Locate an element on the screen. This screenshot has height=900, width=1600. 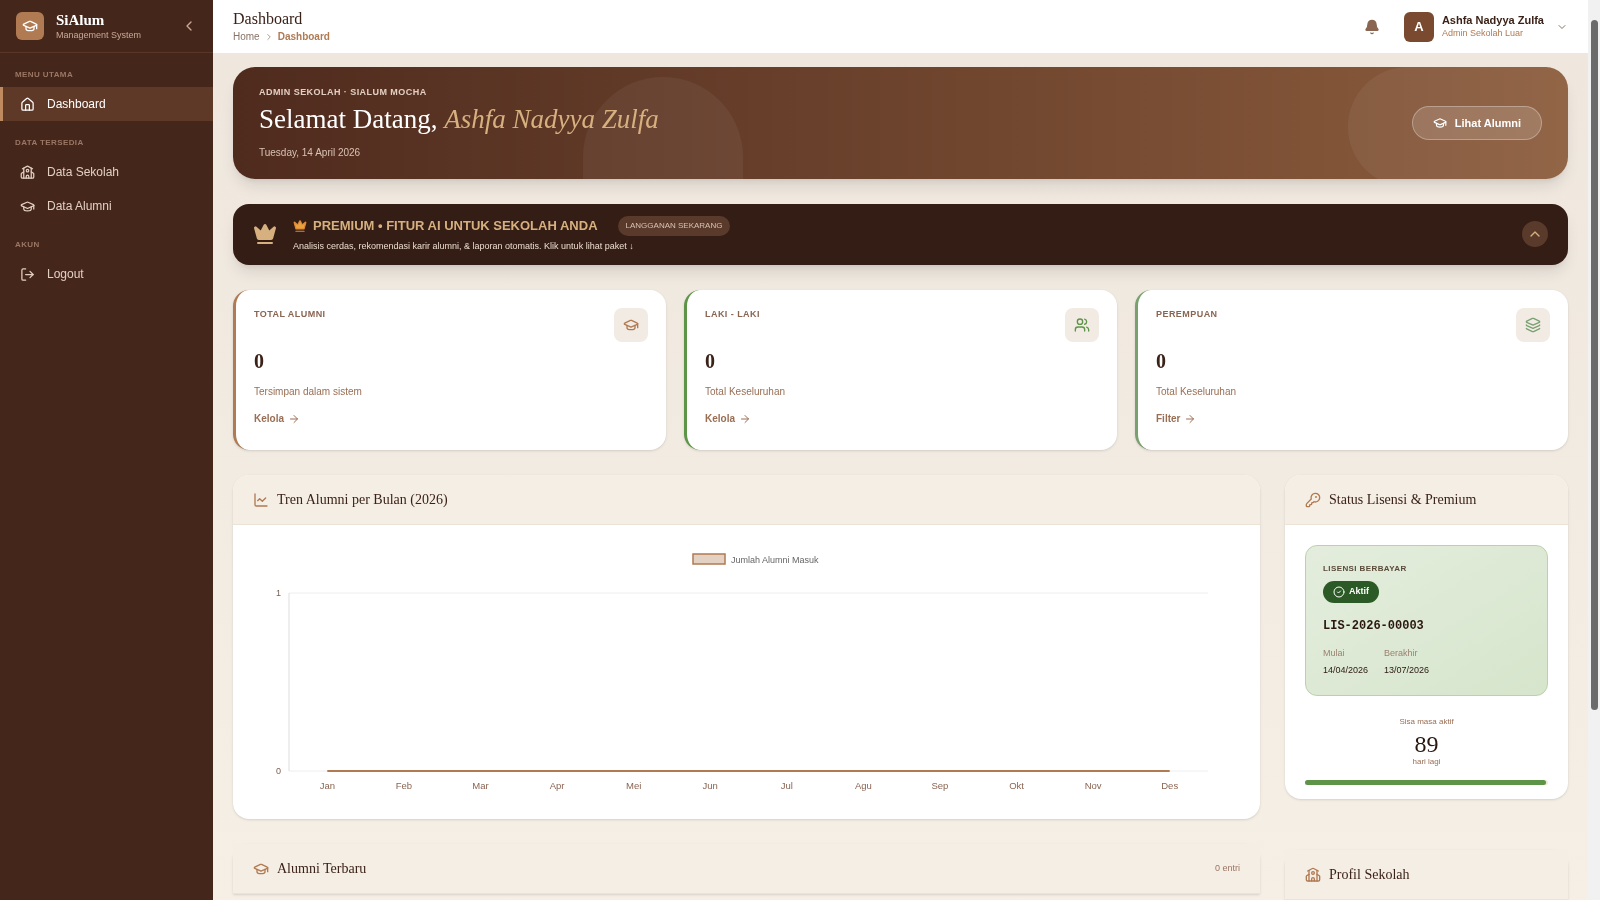
stat-link: Filter is located at coordinates (1353, 418).